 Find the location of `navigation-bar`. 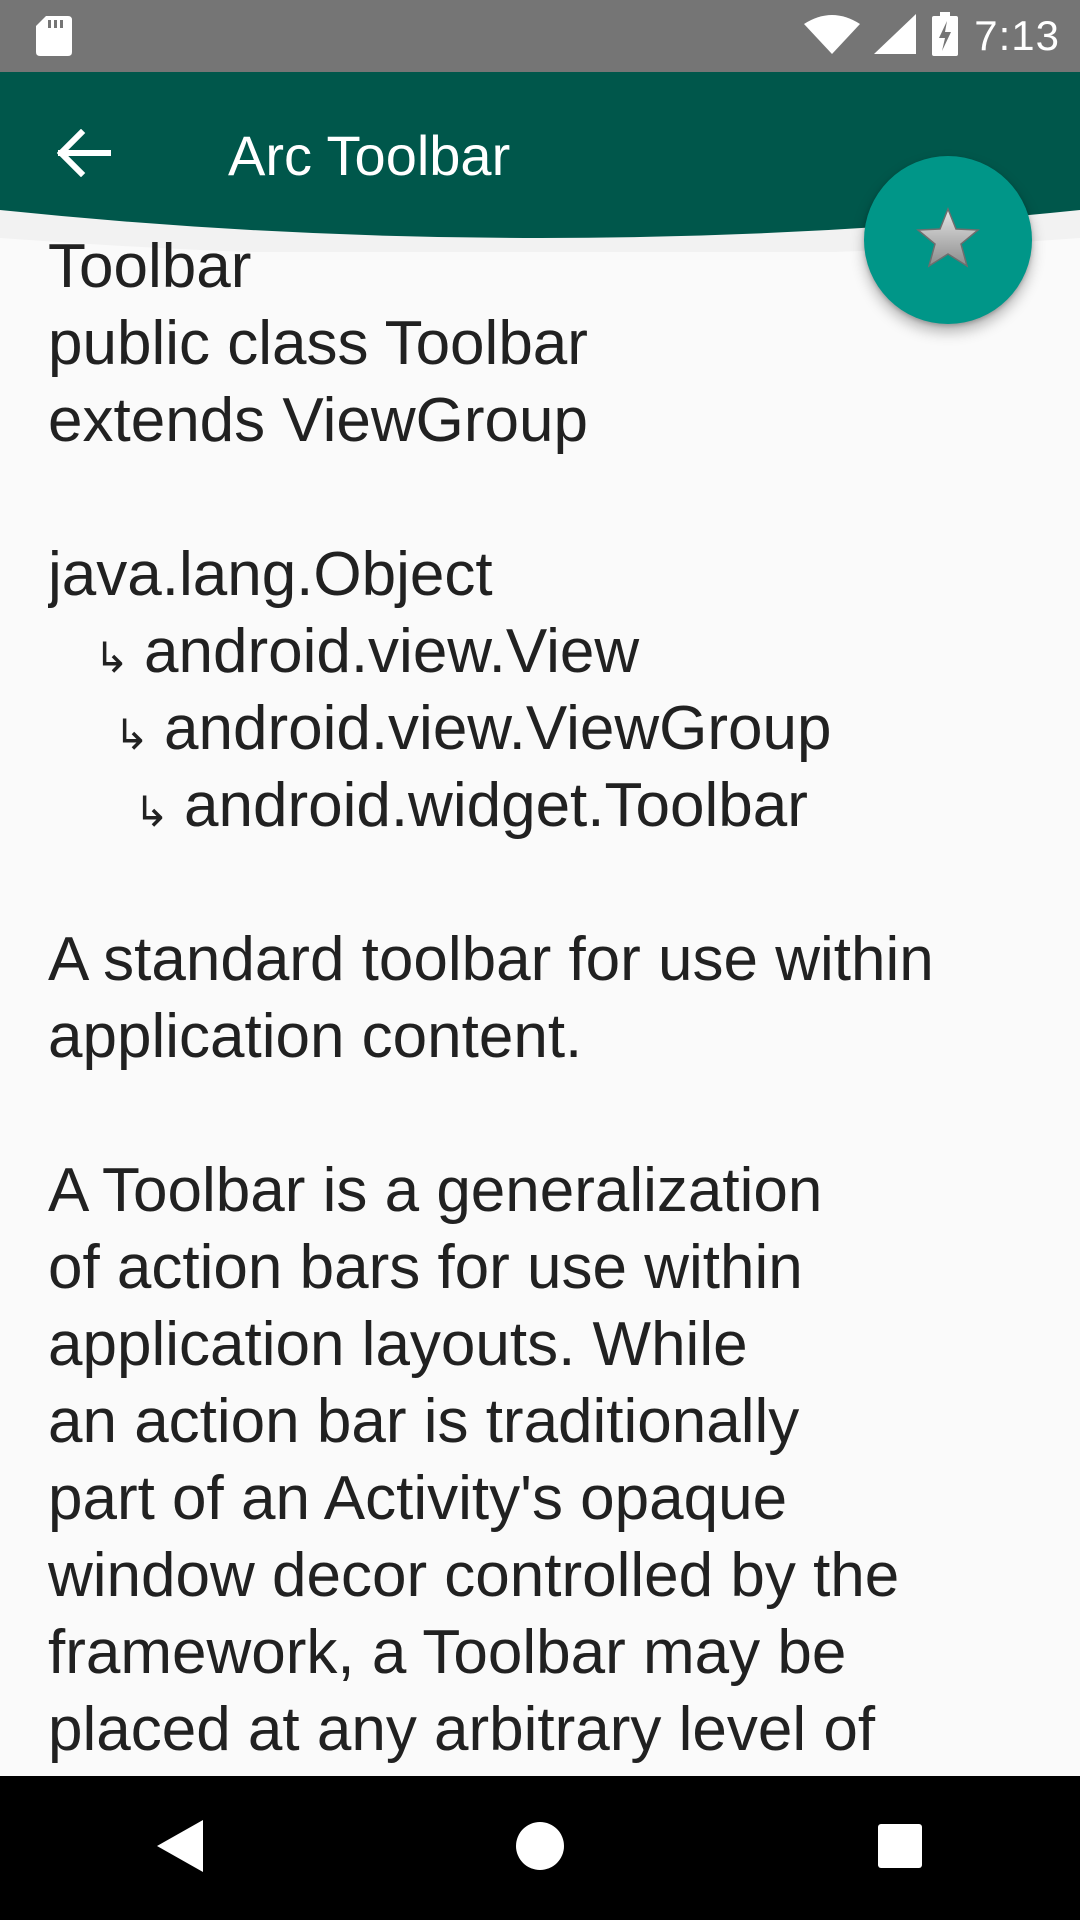

navigation-bar is located at coordinates (540, 1848).